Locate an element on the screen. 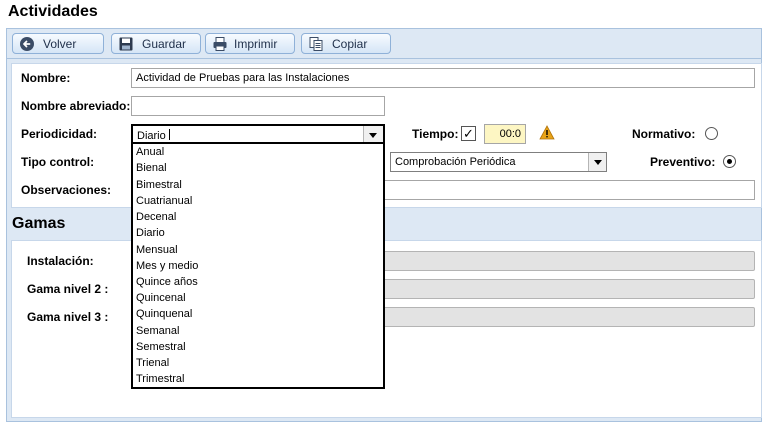 This screenshot has height=422, width=764. nombre-label: Nombre: is located at coordinates (46, 78).